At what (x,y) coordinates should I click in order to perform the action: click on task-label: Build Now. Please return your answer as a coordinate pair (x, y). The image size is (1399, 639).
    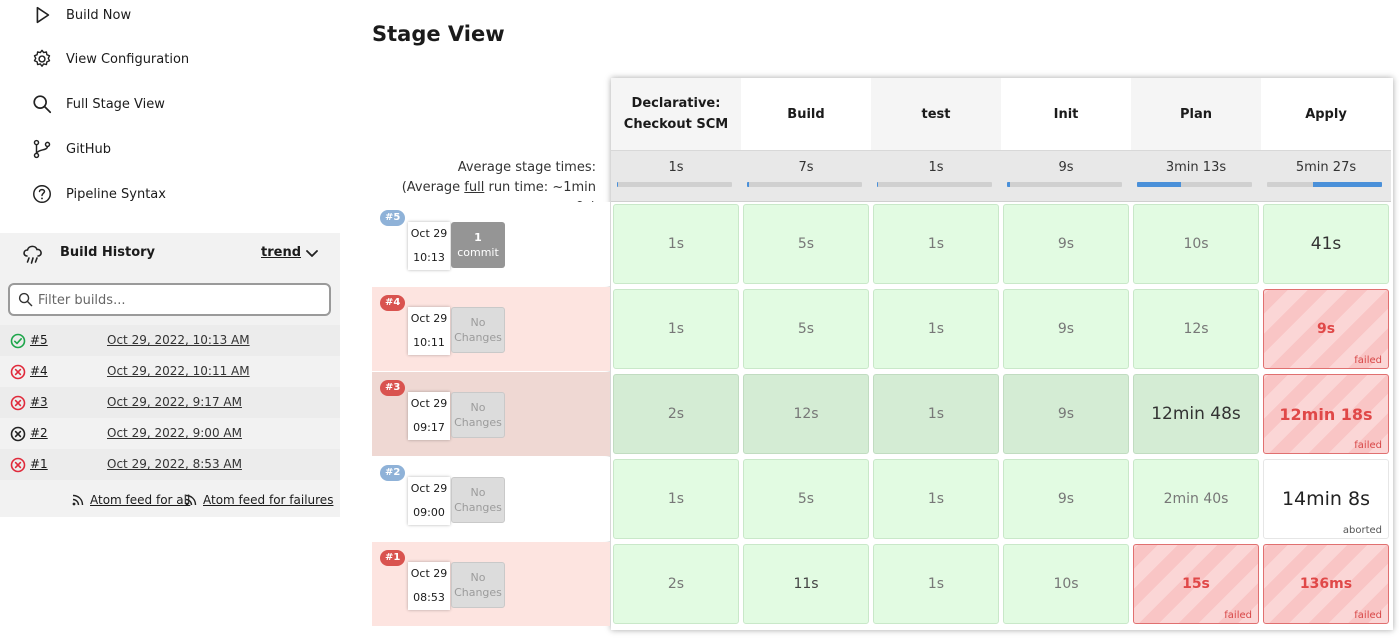
    Looking at the image, I should click on (99, 15).